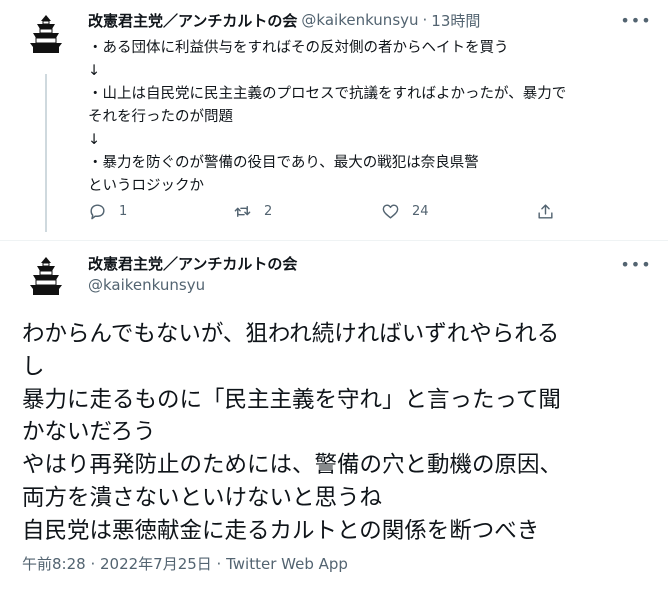 The height and width of the screenshot is (590, 668). I want to click on retweet-count: 2, so click(268, 211).